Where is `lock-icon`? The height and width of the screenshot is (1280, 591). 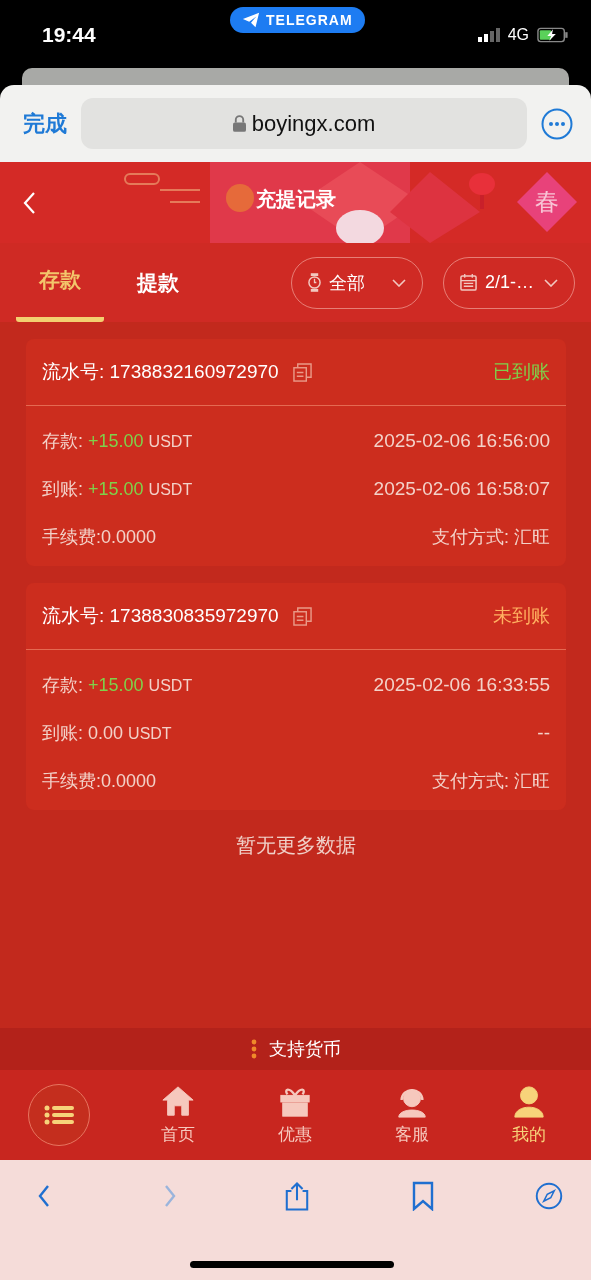
lock-icon is located at coordinates (239, 123).